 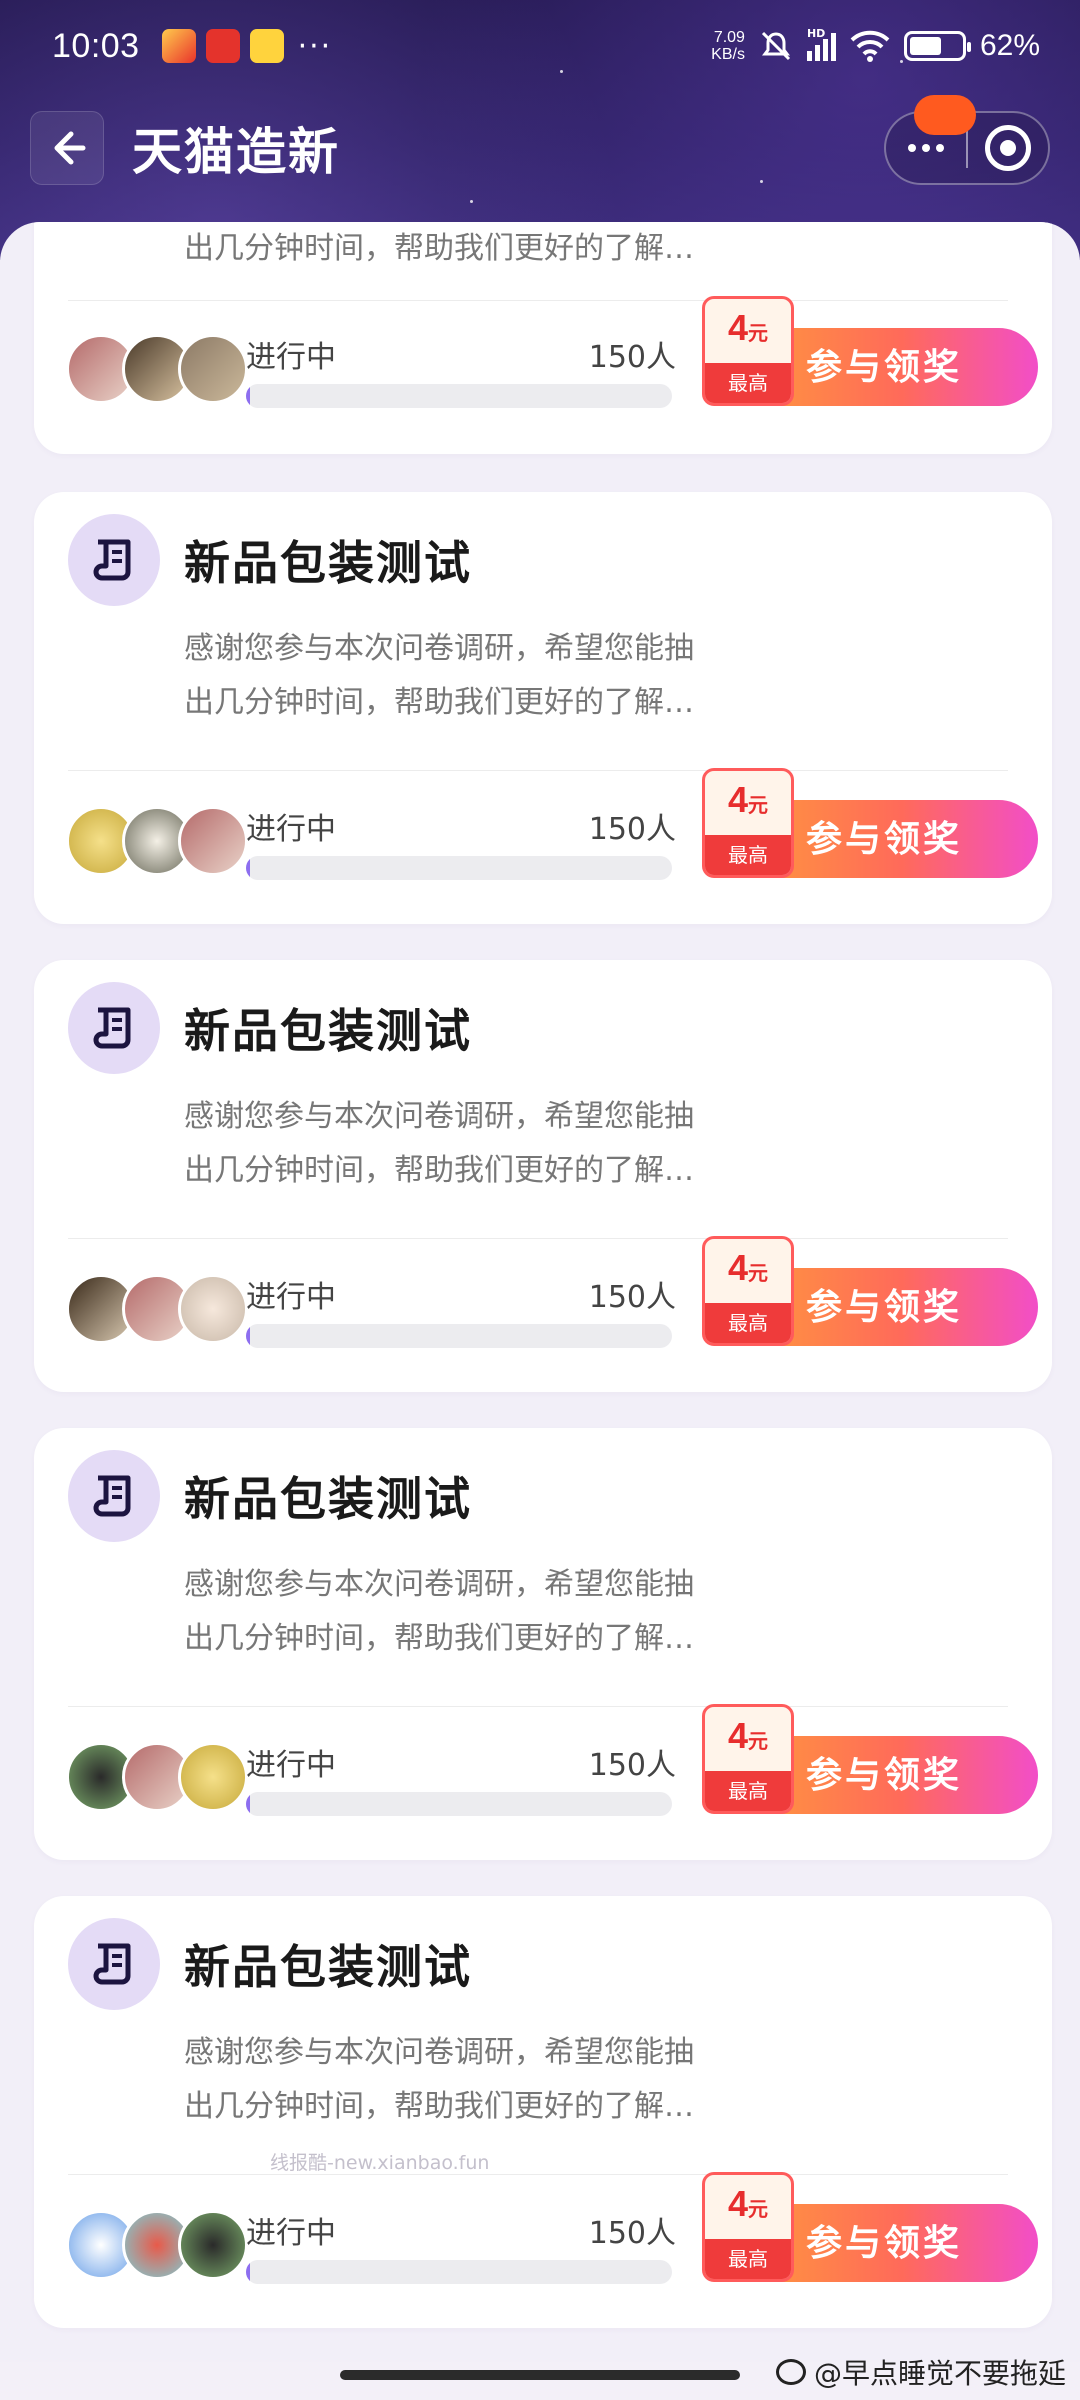 What do you see at coordinates (236, 152) in the screenshot?
I see `page-title: 天猫造新` at bounding box center [236, 152].